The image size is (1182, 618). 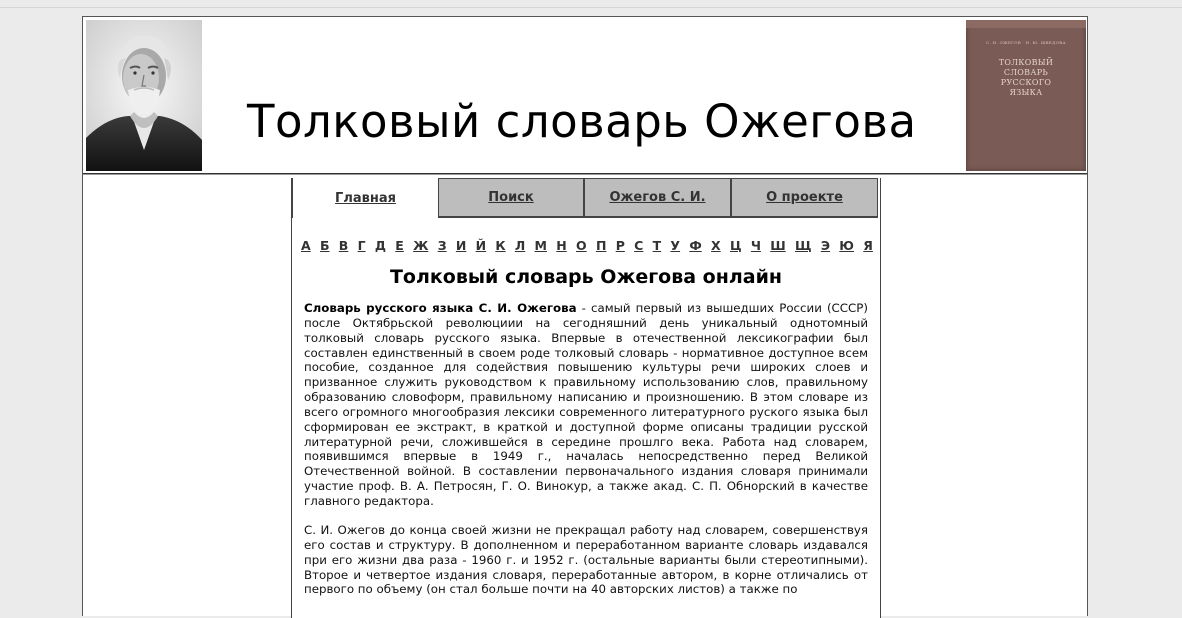 I want to click on header-divider, so click(x=585, y=174).